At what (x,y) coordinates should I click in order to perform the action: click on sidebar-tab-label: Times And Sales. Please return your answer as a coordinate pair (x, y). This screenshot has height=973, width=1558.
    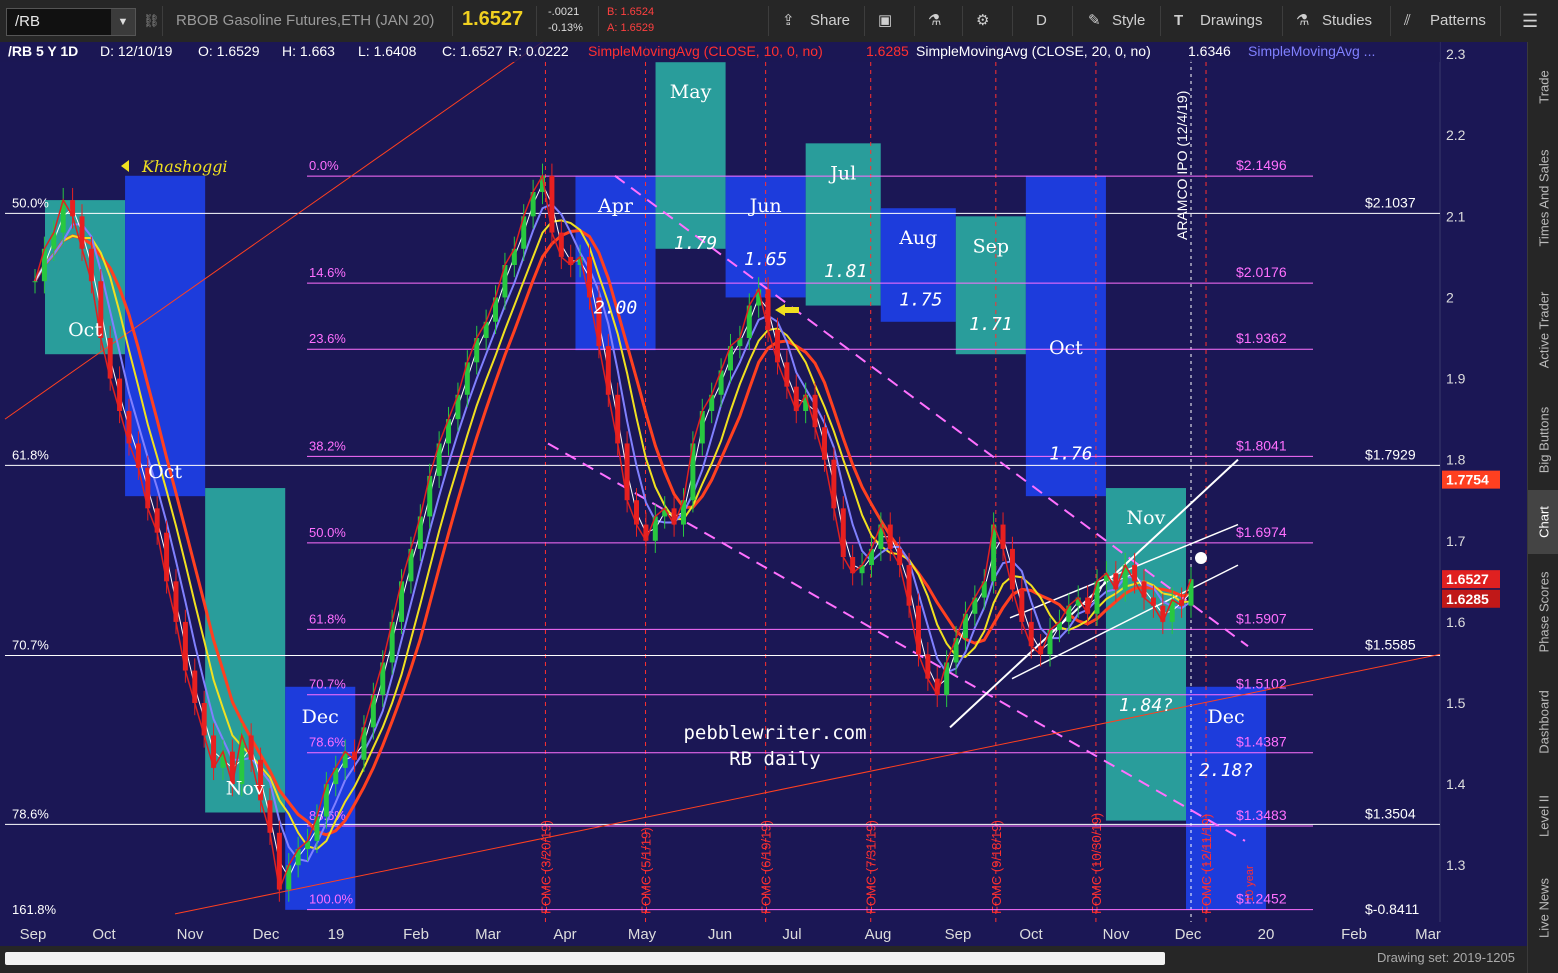
    Looking at the image, I should click on (1543, 198).